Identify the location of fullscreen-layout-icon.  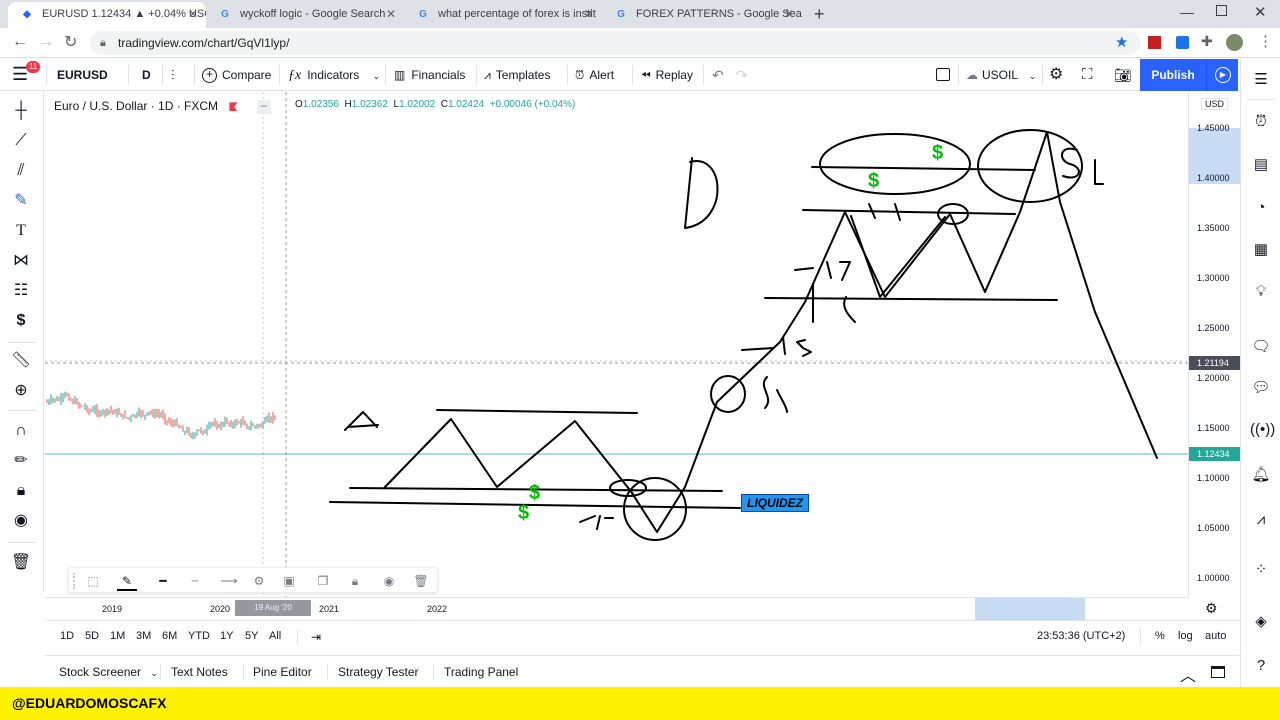
(943, 74).